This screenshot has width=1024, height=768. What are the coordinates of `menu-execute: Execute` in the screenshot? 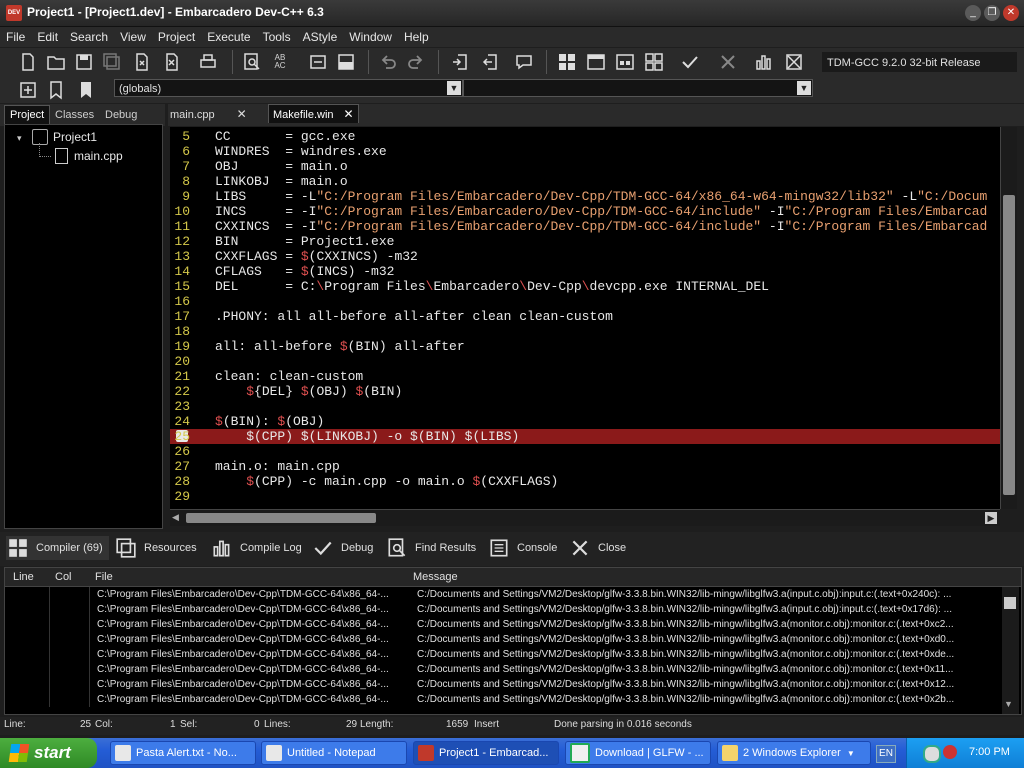 It's located at (228, 37).